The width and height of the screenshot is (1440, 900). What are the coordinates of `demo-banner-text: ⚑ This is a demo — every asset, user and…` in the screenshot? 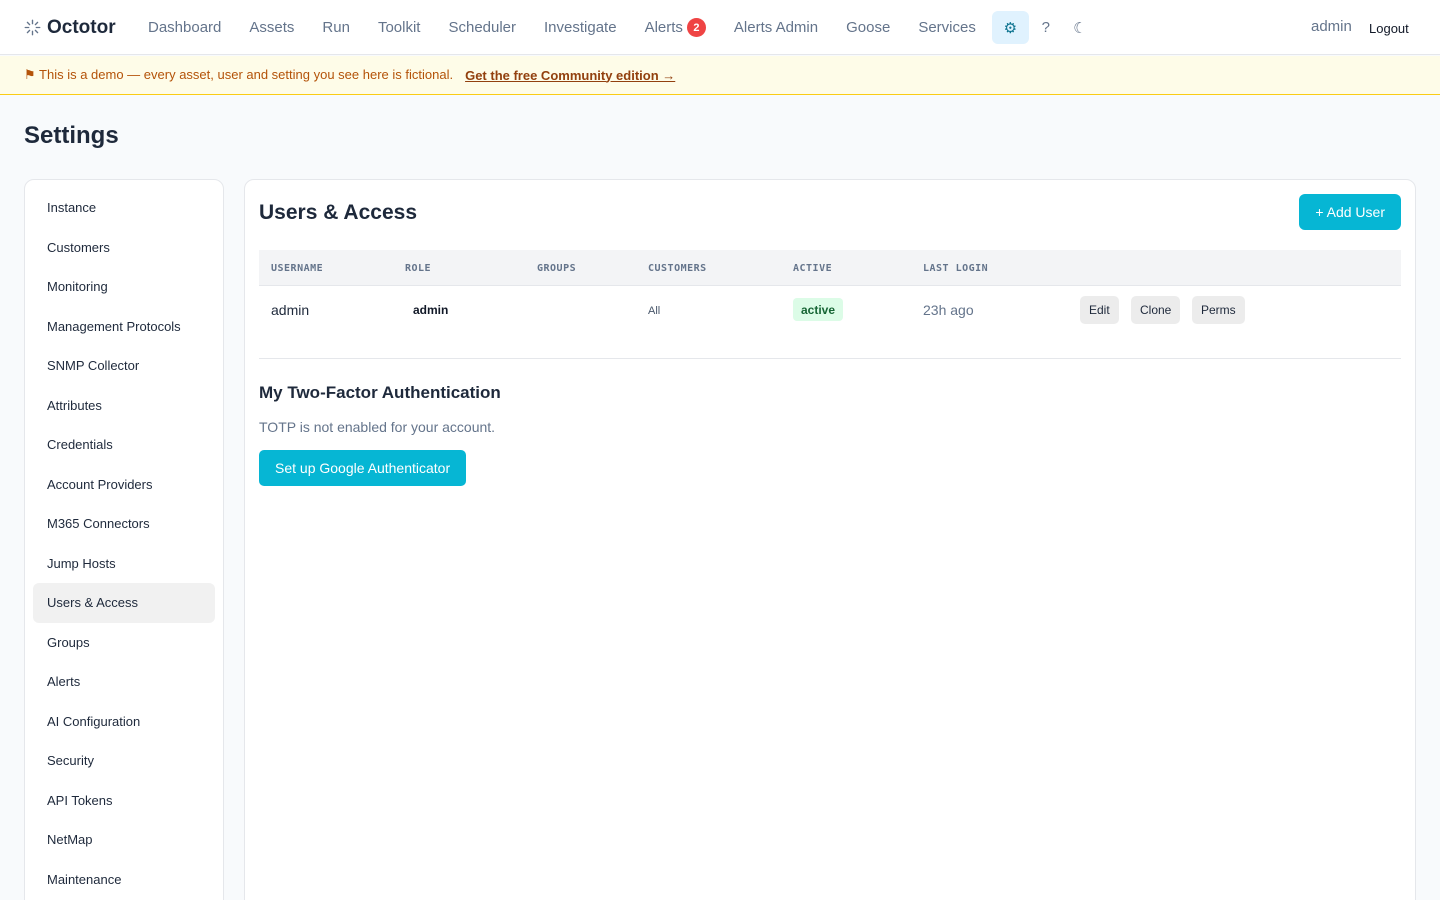 It's located at (239, 74).